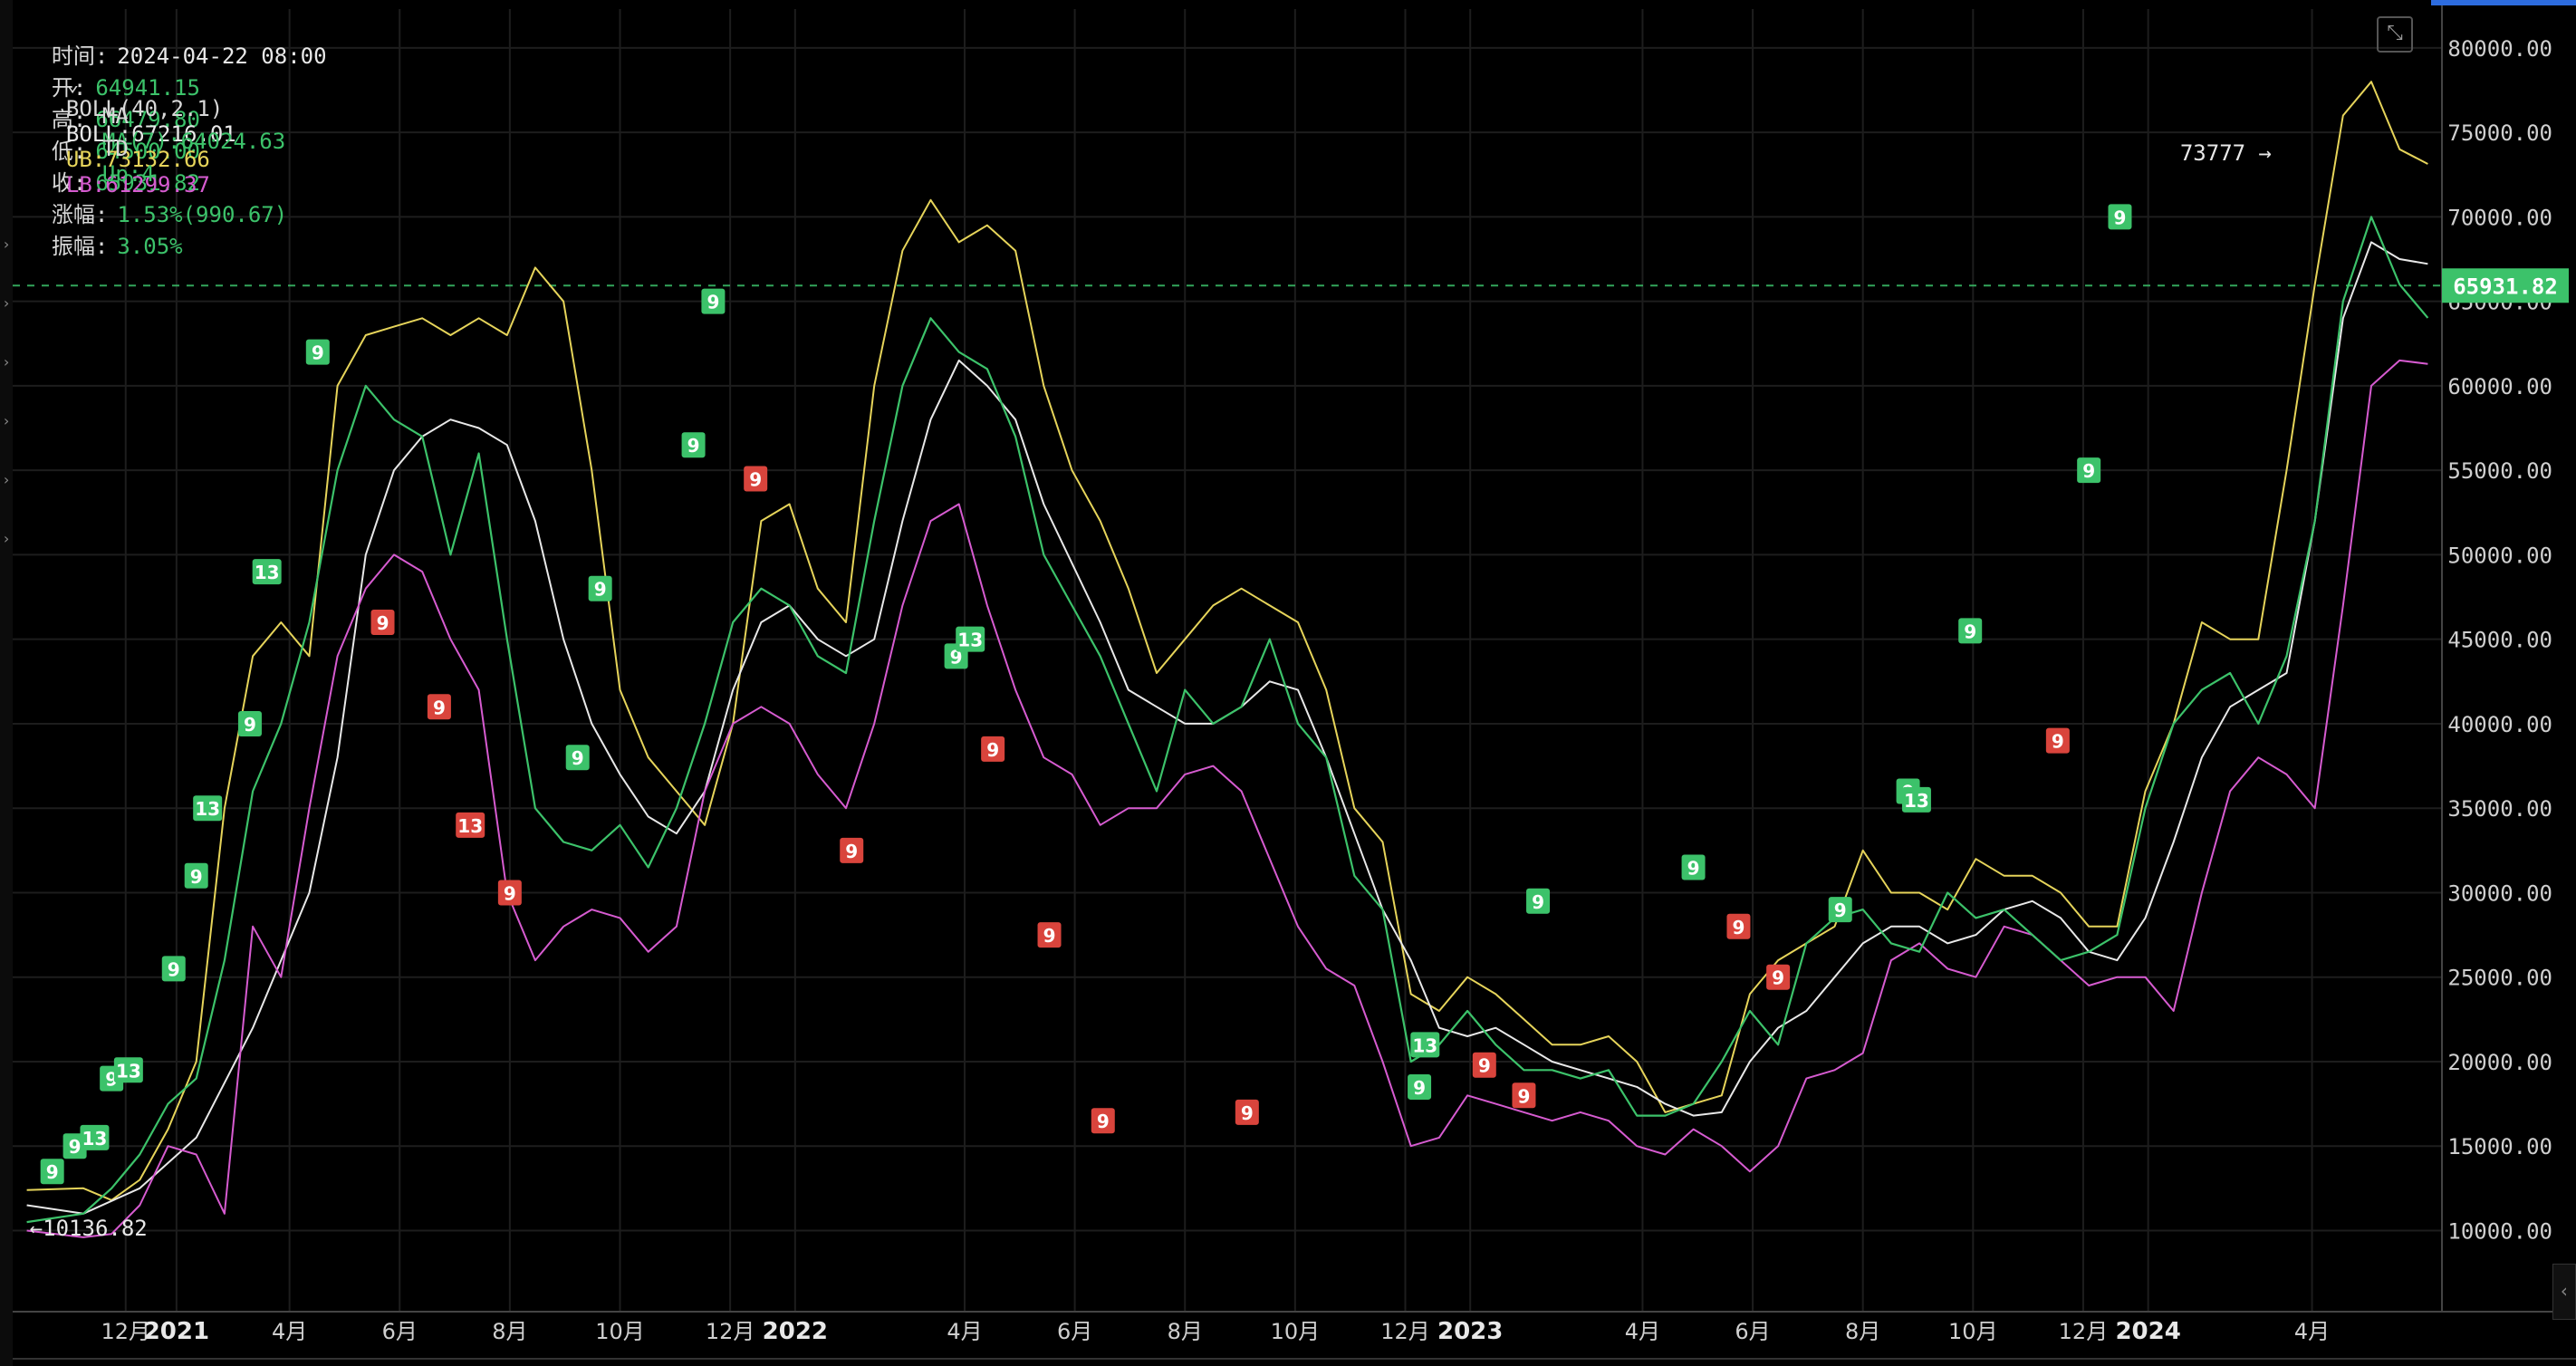 Image resolution: width=2576 pixels, height=1366 pixels. Describe the element at coordinates (2499, 725) in the screenshot. I see `y-tick-label: 40000.00` at that location.